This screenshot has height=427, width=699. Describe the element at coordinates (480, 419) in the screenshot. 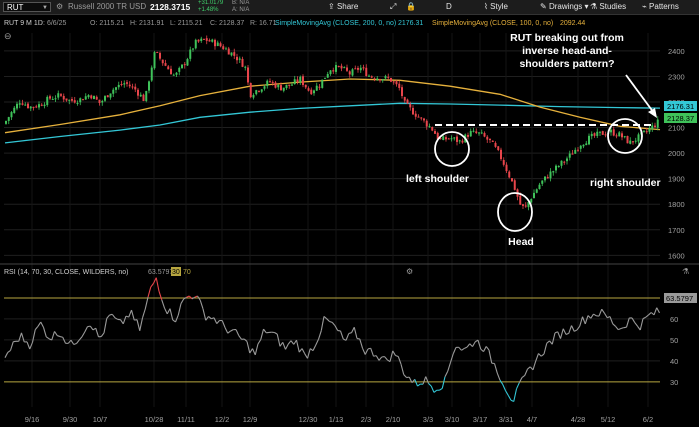

I see `date-tick-13: 3/17` at that location.